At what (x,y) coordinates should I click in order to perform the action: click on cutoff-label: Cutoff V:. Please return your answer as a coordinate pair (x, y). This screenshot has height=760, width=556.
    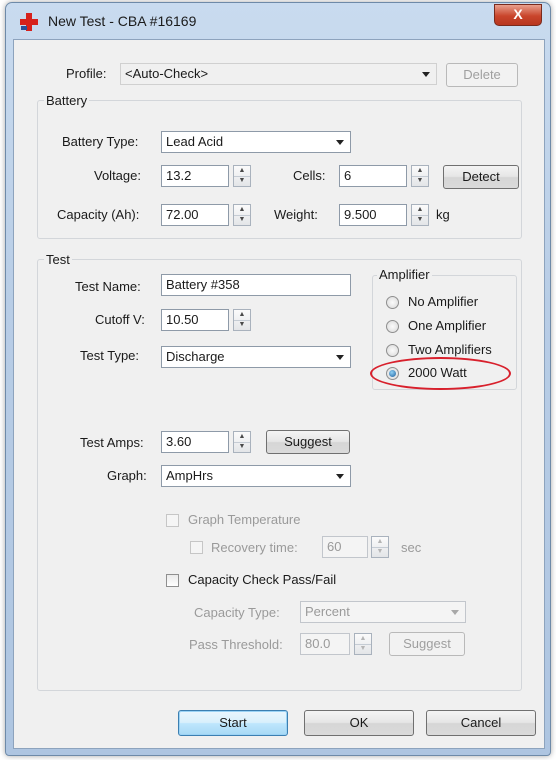
    Looking at the image, I should click on (120, 319).